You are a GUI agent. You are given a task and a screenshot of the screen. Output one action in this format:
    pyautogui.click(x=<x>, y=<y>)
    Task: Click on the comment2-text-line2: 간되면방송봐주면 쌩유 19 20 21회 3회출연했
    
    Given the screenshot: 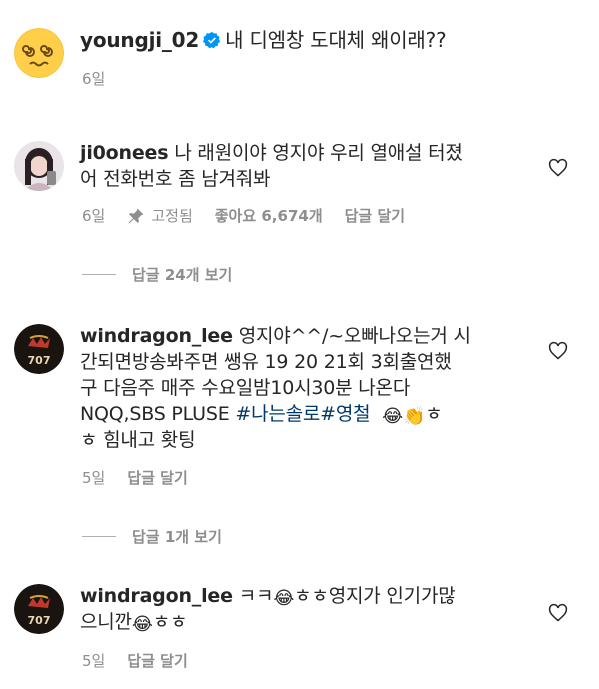 What is the action you would take?
    pyautogui.click(x=266, y=362)
    